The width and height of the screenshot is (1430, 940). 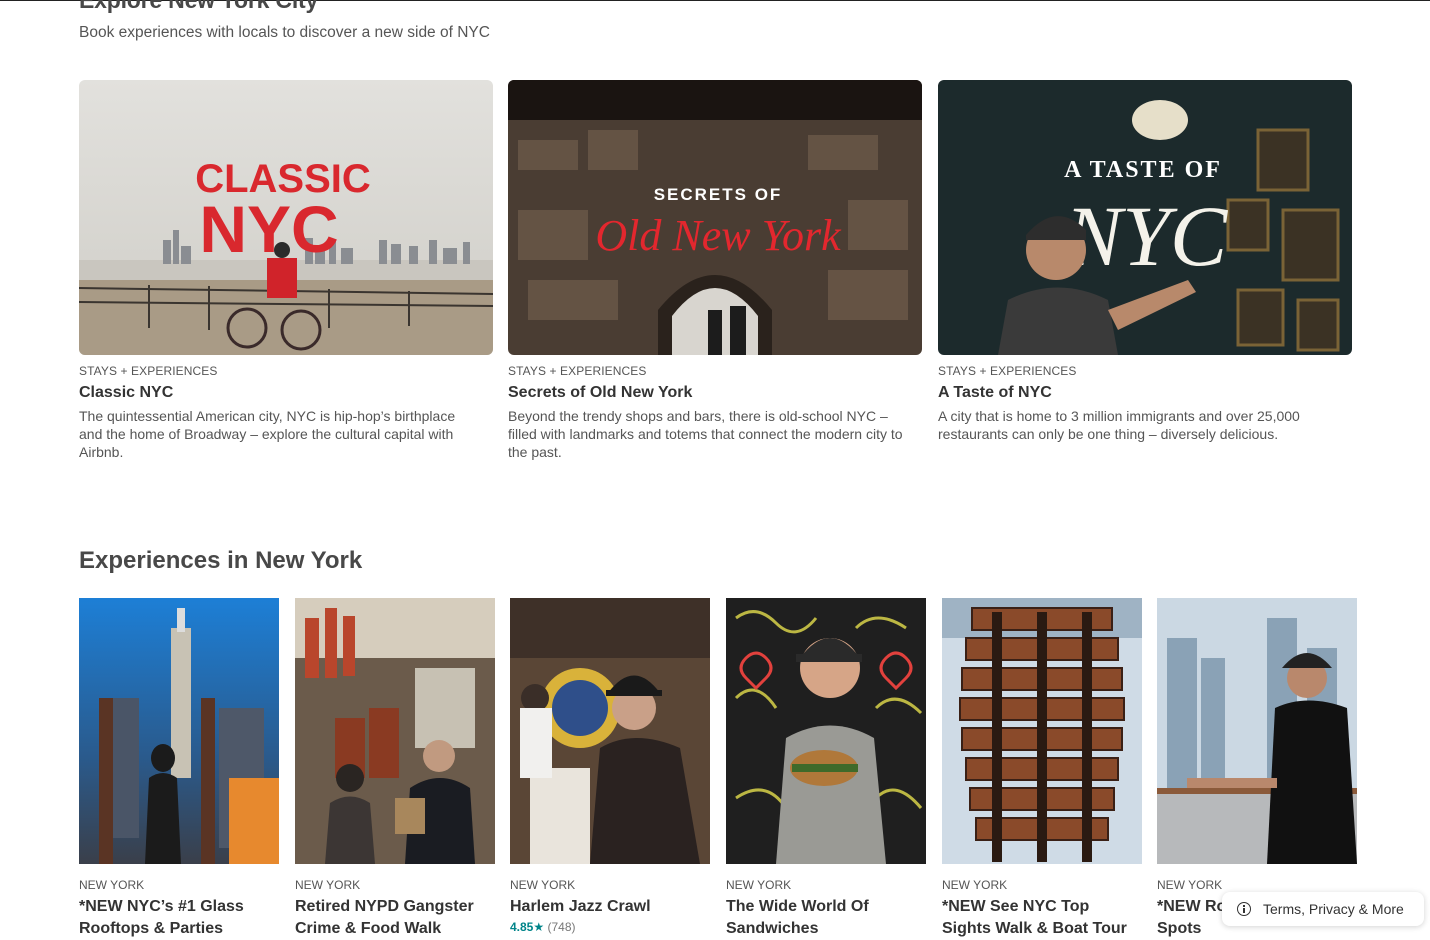 I want to click on experience-name: The Wide World Of Sandwiches, so click(x=826, y=918).